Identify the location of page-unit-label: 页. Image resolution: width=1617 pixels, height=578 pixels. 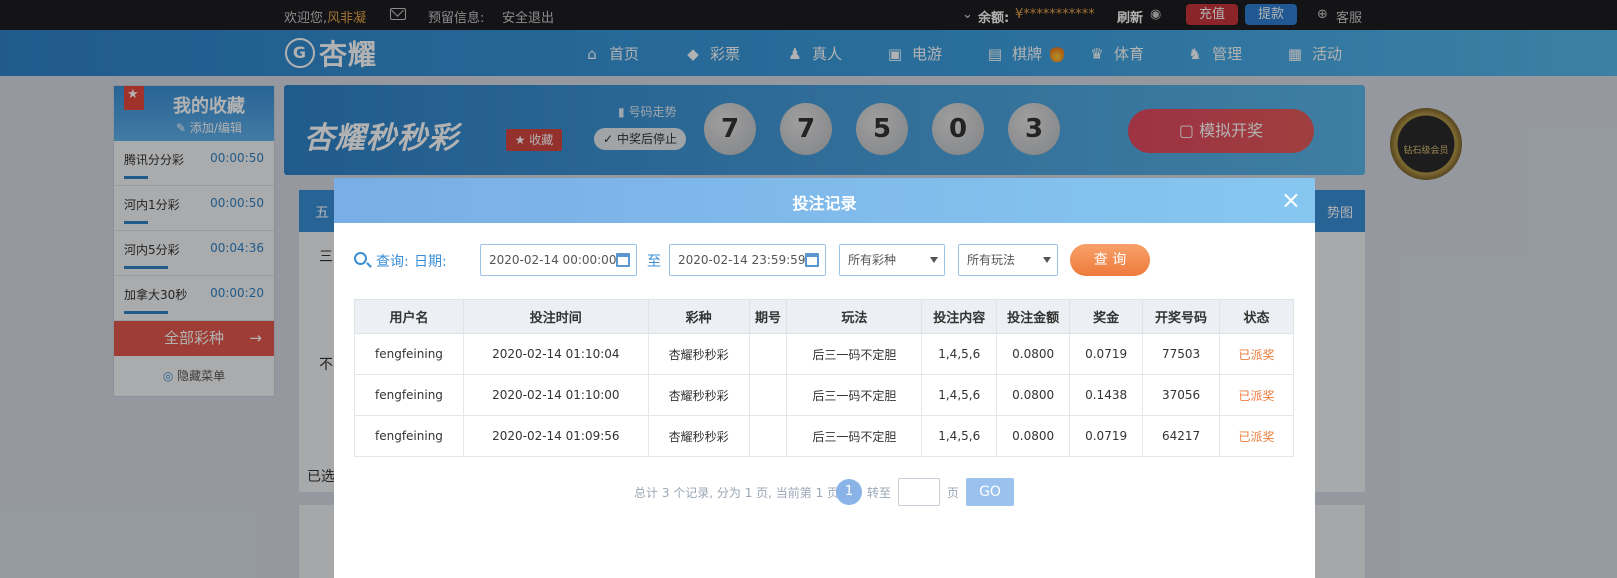
(953, 493).